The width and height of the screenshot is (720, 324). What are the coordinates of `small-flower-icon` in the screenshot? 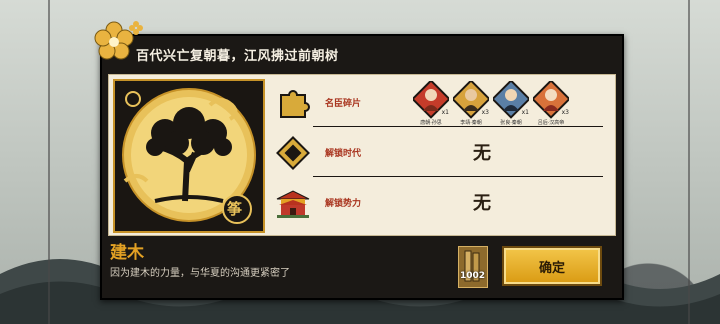 It's located at (136, 28).